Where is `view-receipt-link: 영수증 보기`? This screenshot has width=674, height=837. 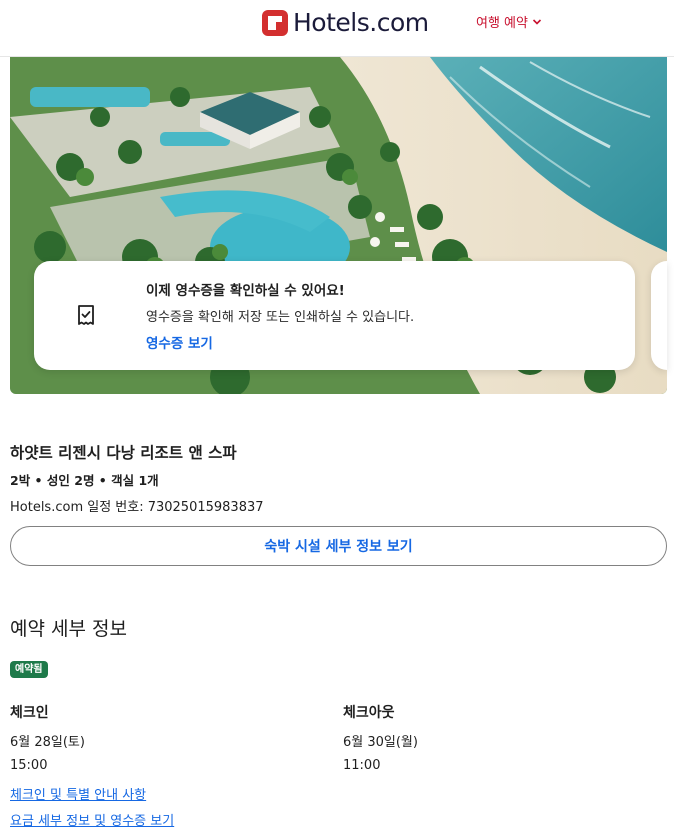 view-receipt-link: 영수증 보기 is located at coordinates (179, 342).